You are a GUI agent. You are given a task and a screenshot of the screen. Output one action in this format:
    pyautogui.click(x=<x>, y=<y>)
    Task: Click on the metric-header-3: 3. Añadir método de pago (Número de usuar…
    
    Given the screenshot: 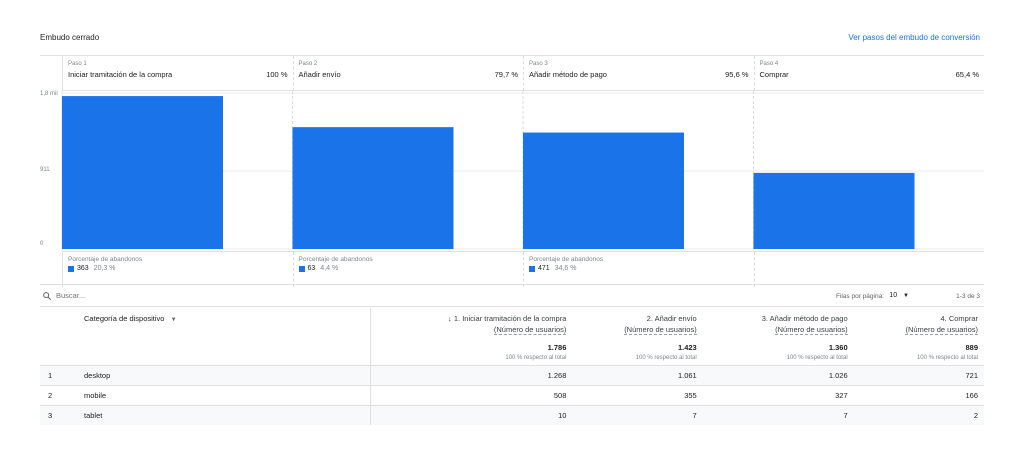 What is the action you would take?
    pyautogui.click(x=778, y=321)
    